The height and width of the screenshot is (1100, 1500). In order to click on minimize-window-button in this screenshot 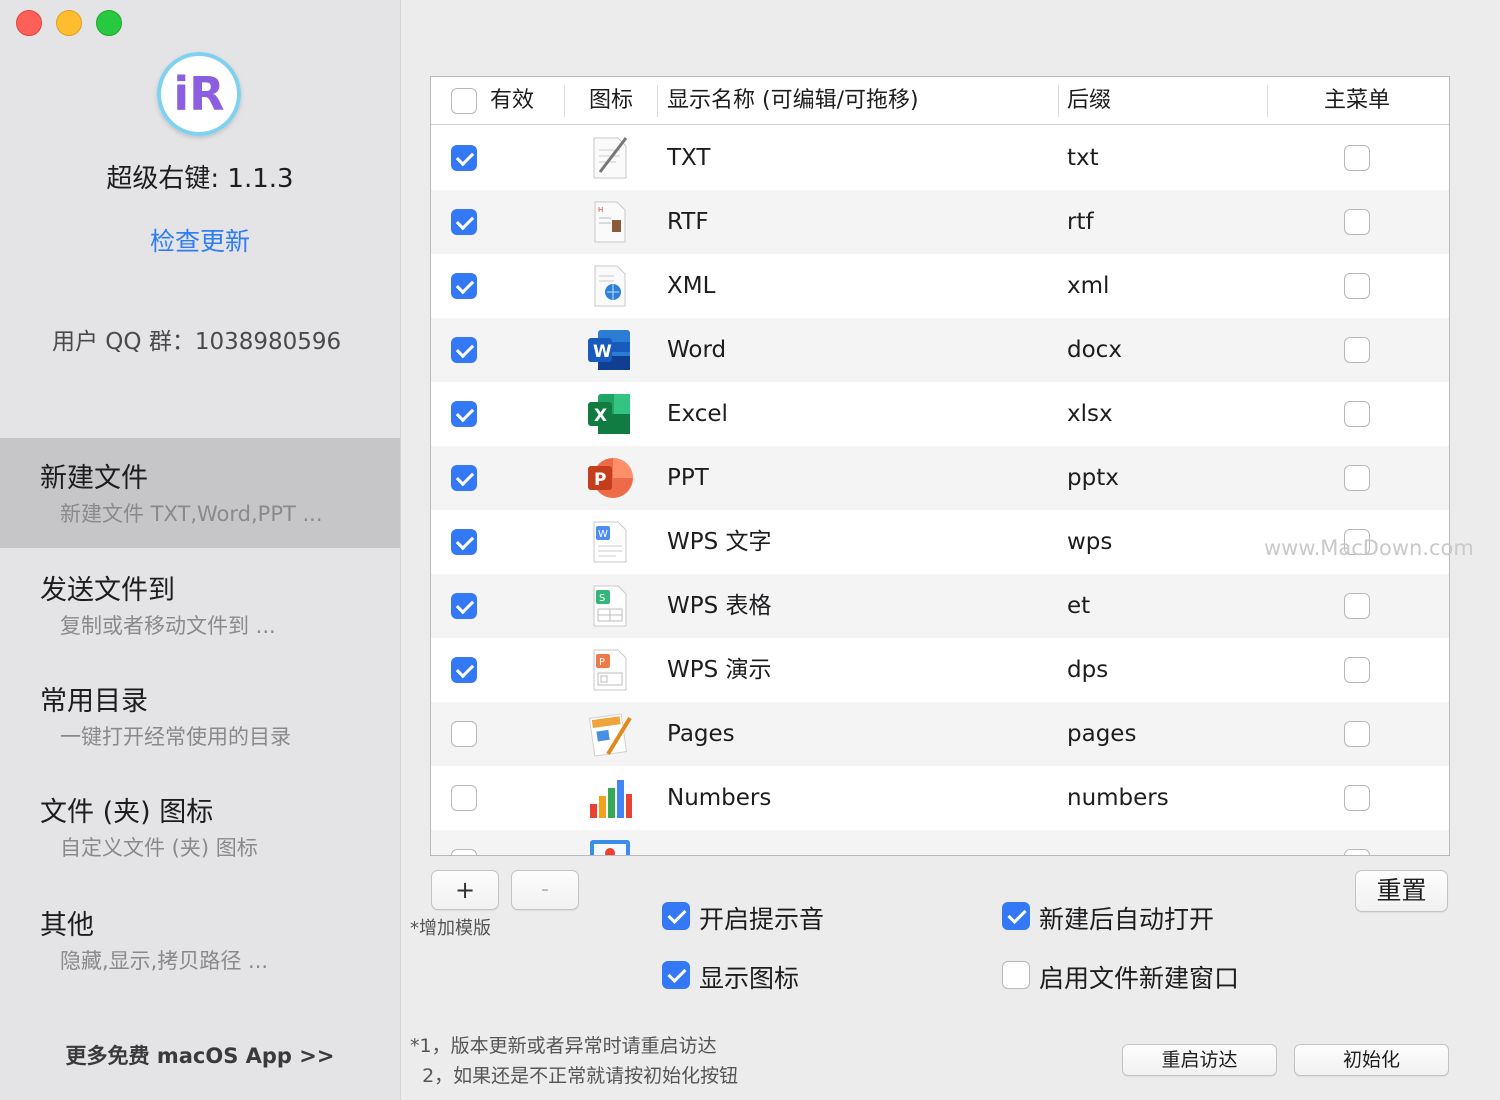, I will do `click(69, 23)`.